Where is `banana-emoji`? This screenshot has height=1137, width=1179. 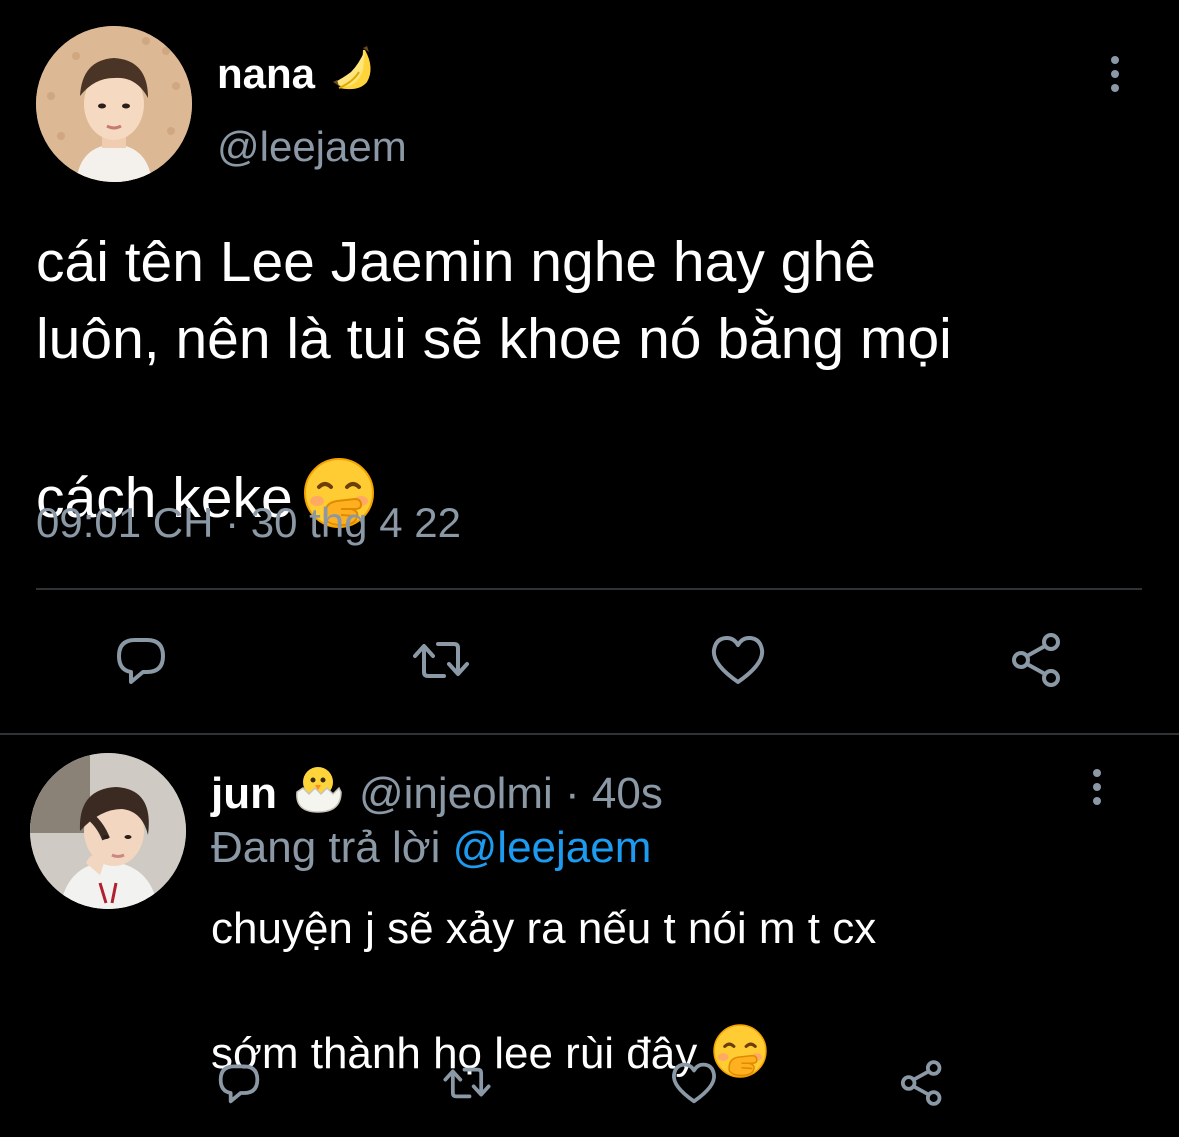
banana-emoji is located at coordinates (355, 73).